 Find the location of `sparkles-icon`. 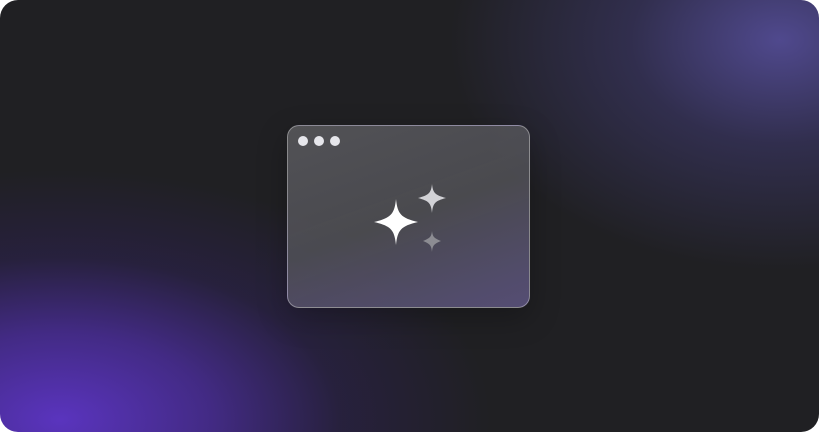

sparkles-icon is located at coordinates (410, 218).